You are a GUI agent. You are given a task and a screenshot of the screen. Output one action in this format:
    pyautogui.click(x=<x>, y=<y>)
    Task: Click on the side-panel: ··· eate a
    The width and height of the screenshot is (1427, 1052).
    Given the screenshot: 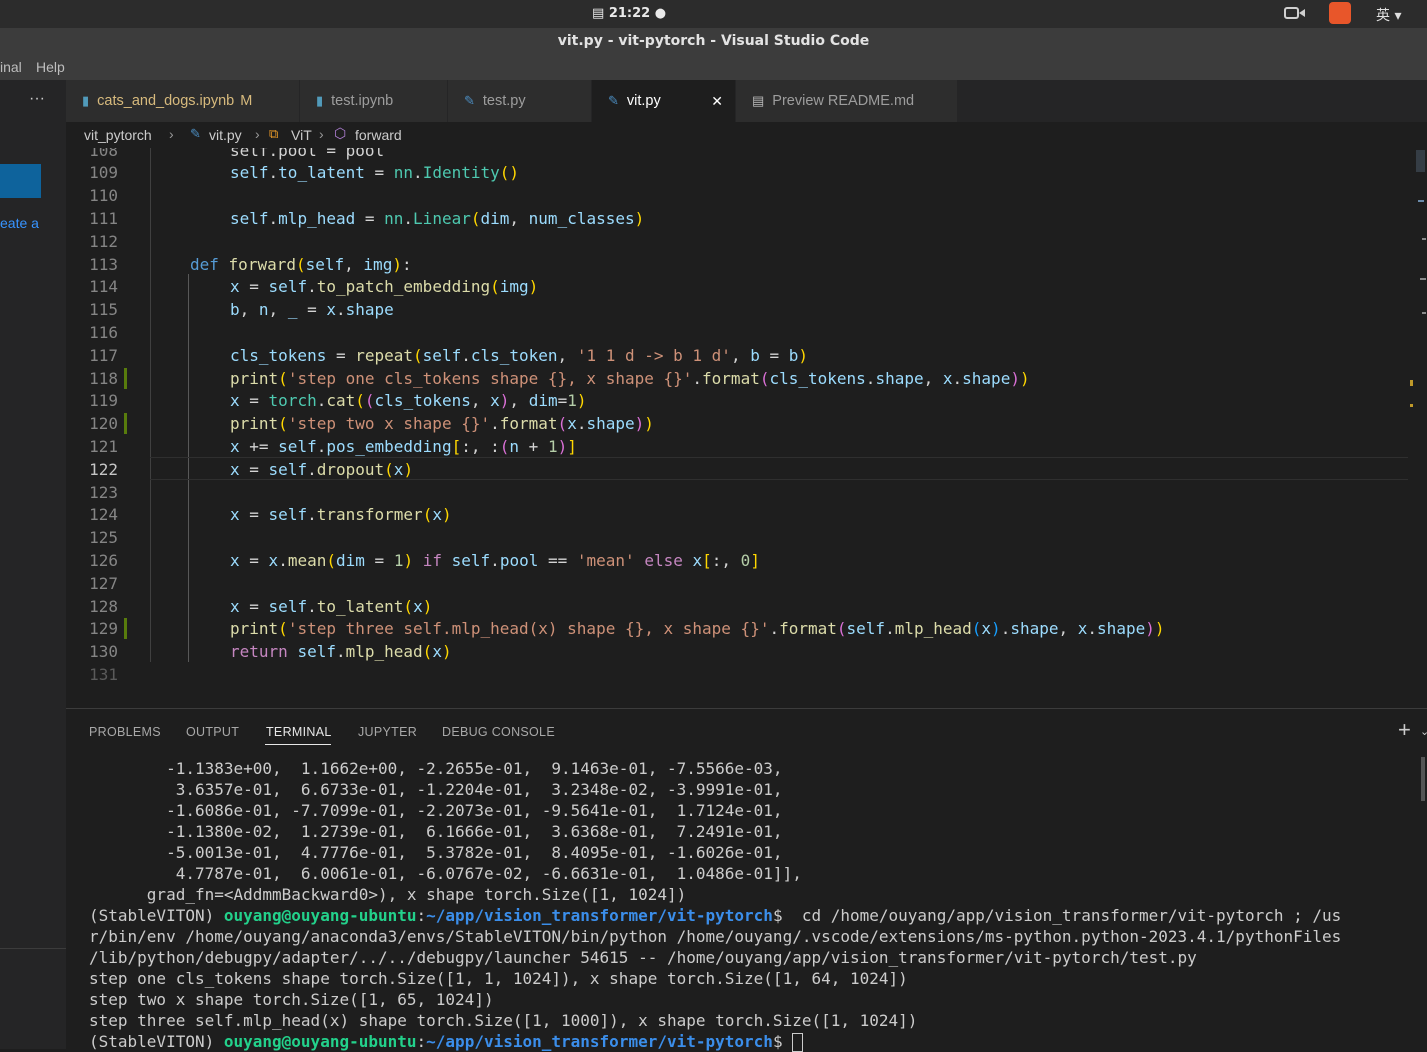 What is the action you would take?
    pyautogui.click(x=33, y=564)
    